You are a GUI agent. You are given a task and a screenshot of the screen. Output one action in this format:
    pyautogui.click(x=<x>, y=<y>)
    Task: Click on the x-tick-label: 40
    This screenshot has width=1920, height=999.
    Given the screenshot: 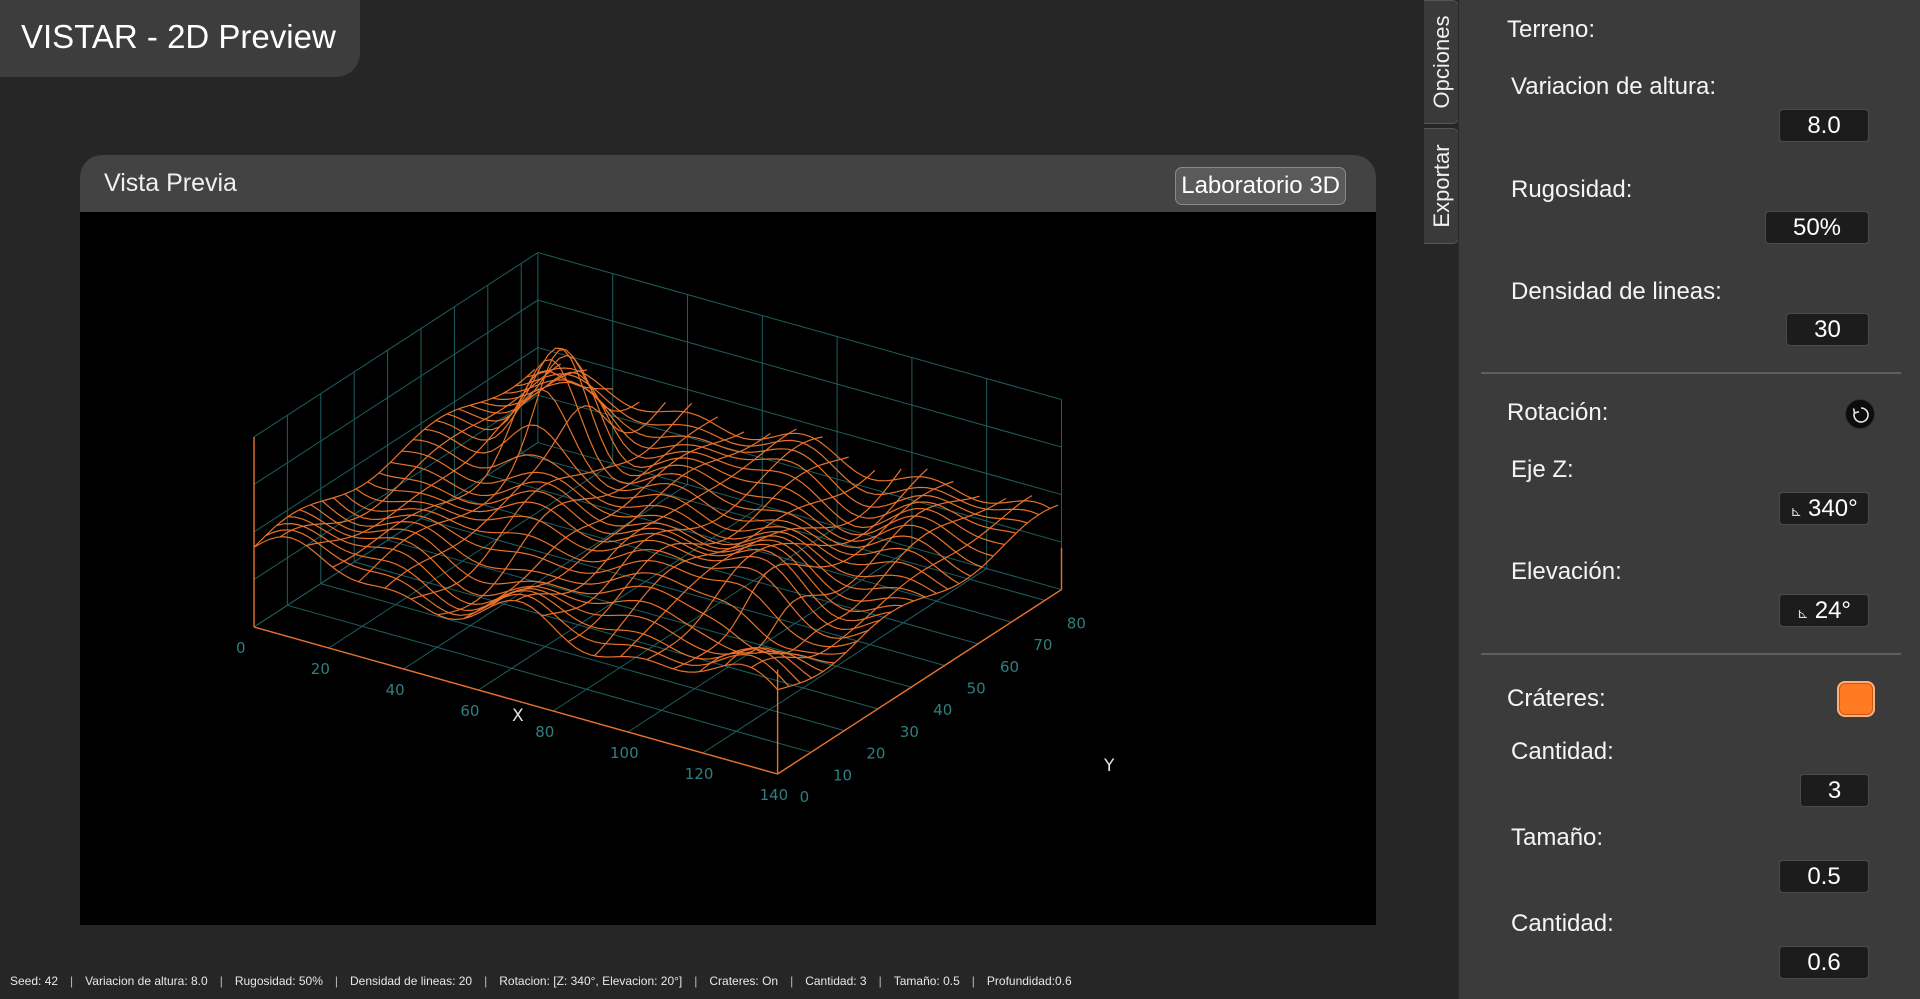 What is the action you would take?
    pyautogui.click(x=395, y=690)
    